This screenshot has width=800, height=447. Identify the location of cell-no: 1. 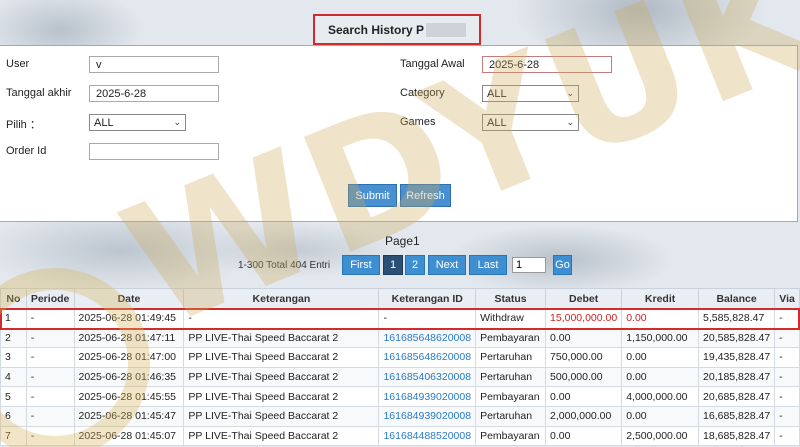
(13, 318).